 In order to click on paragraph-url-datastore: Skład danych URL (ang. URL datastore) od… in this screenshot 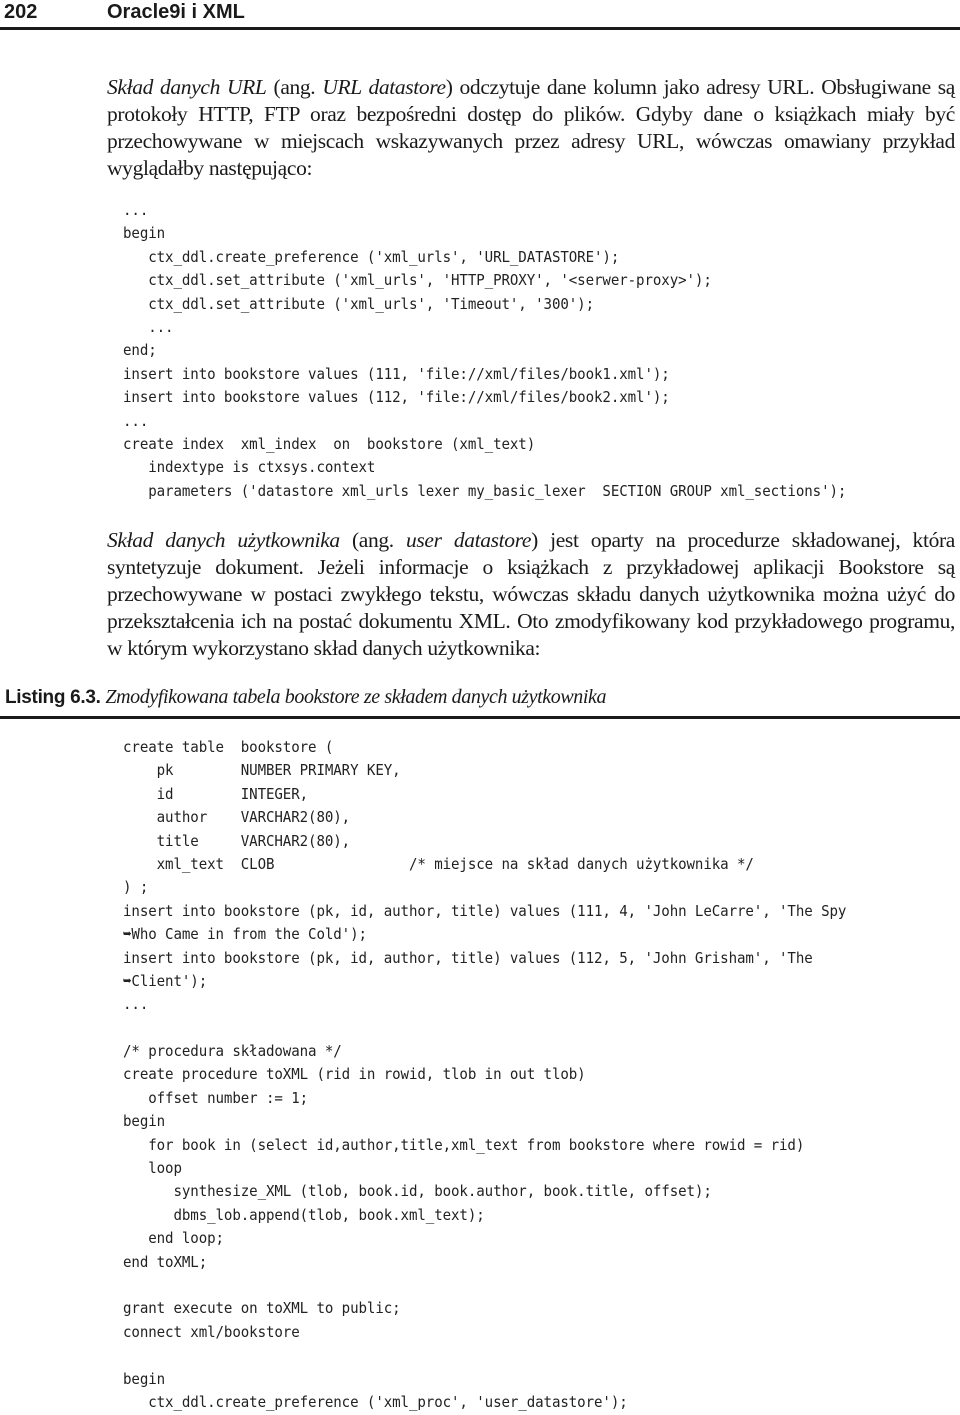, I will do `click(531, 128)`.